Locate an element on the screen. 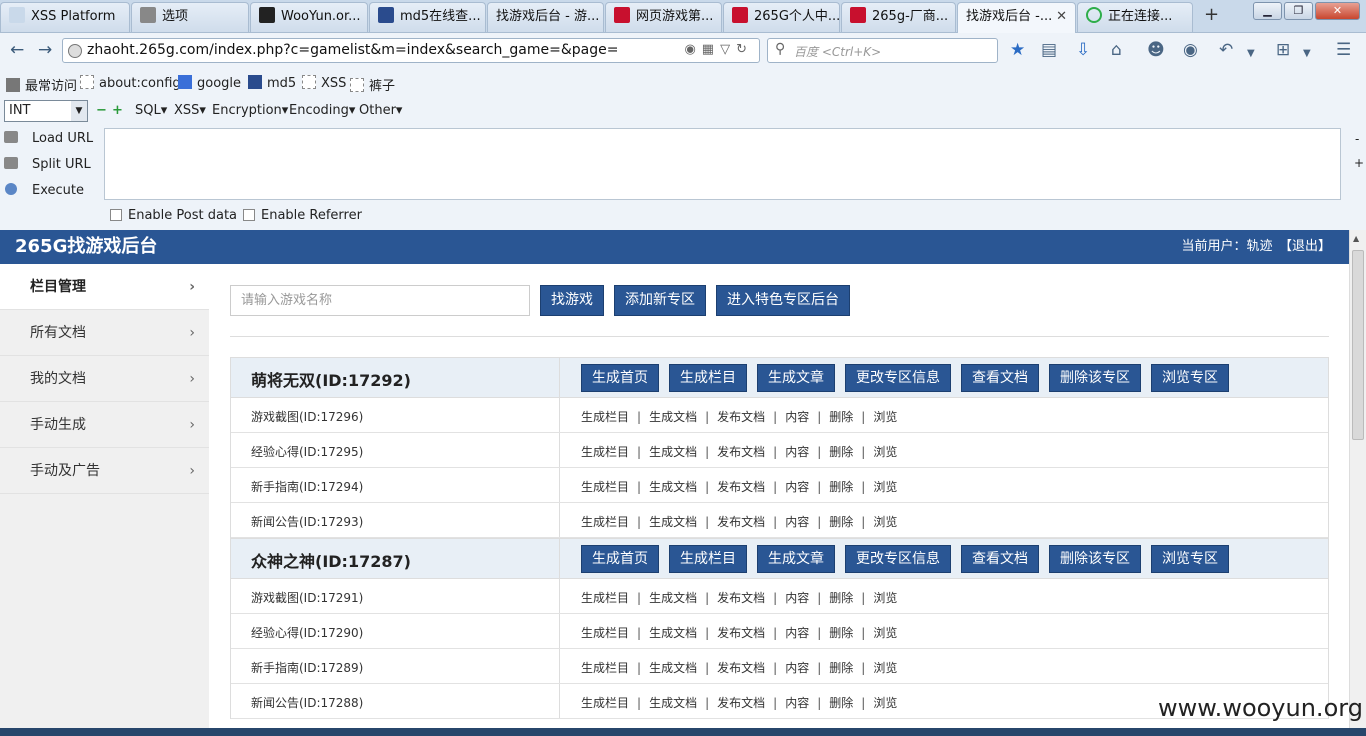 The image size is (1366, 736). bookmark-item: 裤子 is located at coordinates (372, 84).